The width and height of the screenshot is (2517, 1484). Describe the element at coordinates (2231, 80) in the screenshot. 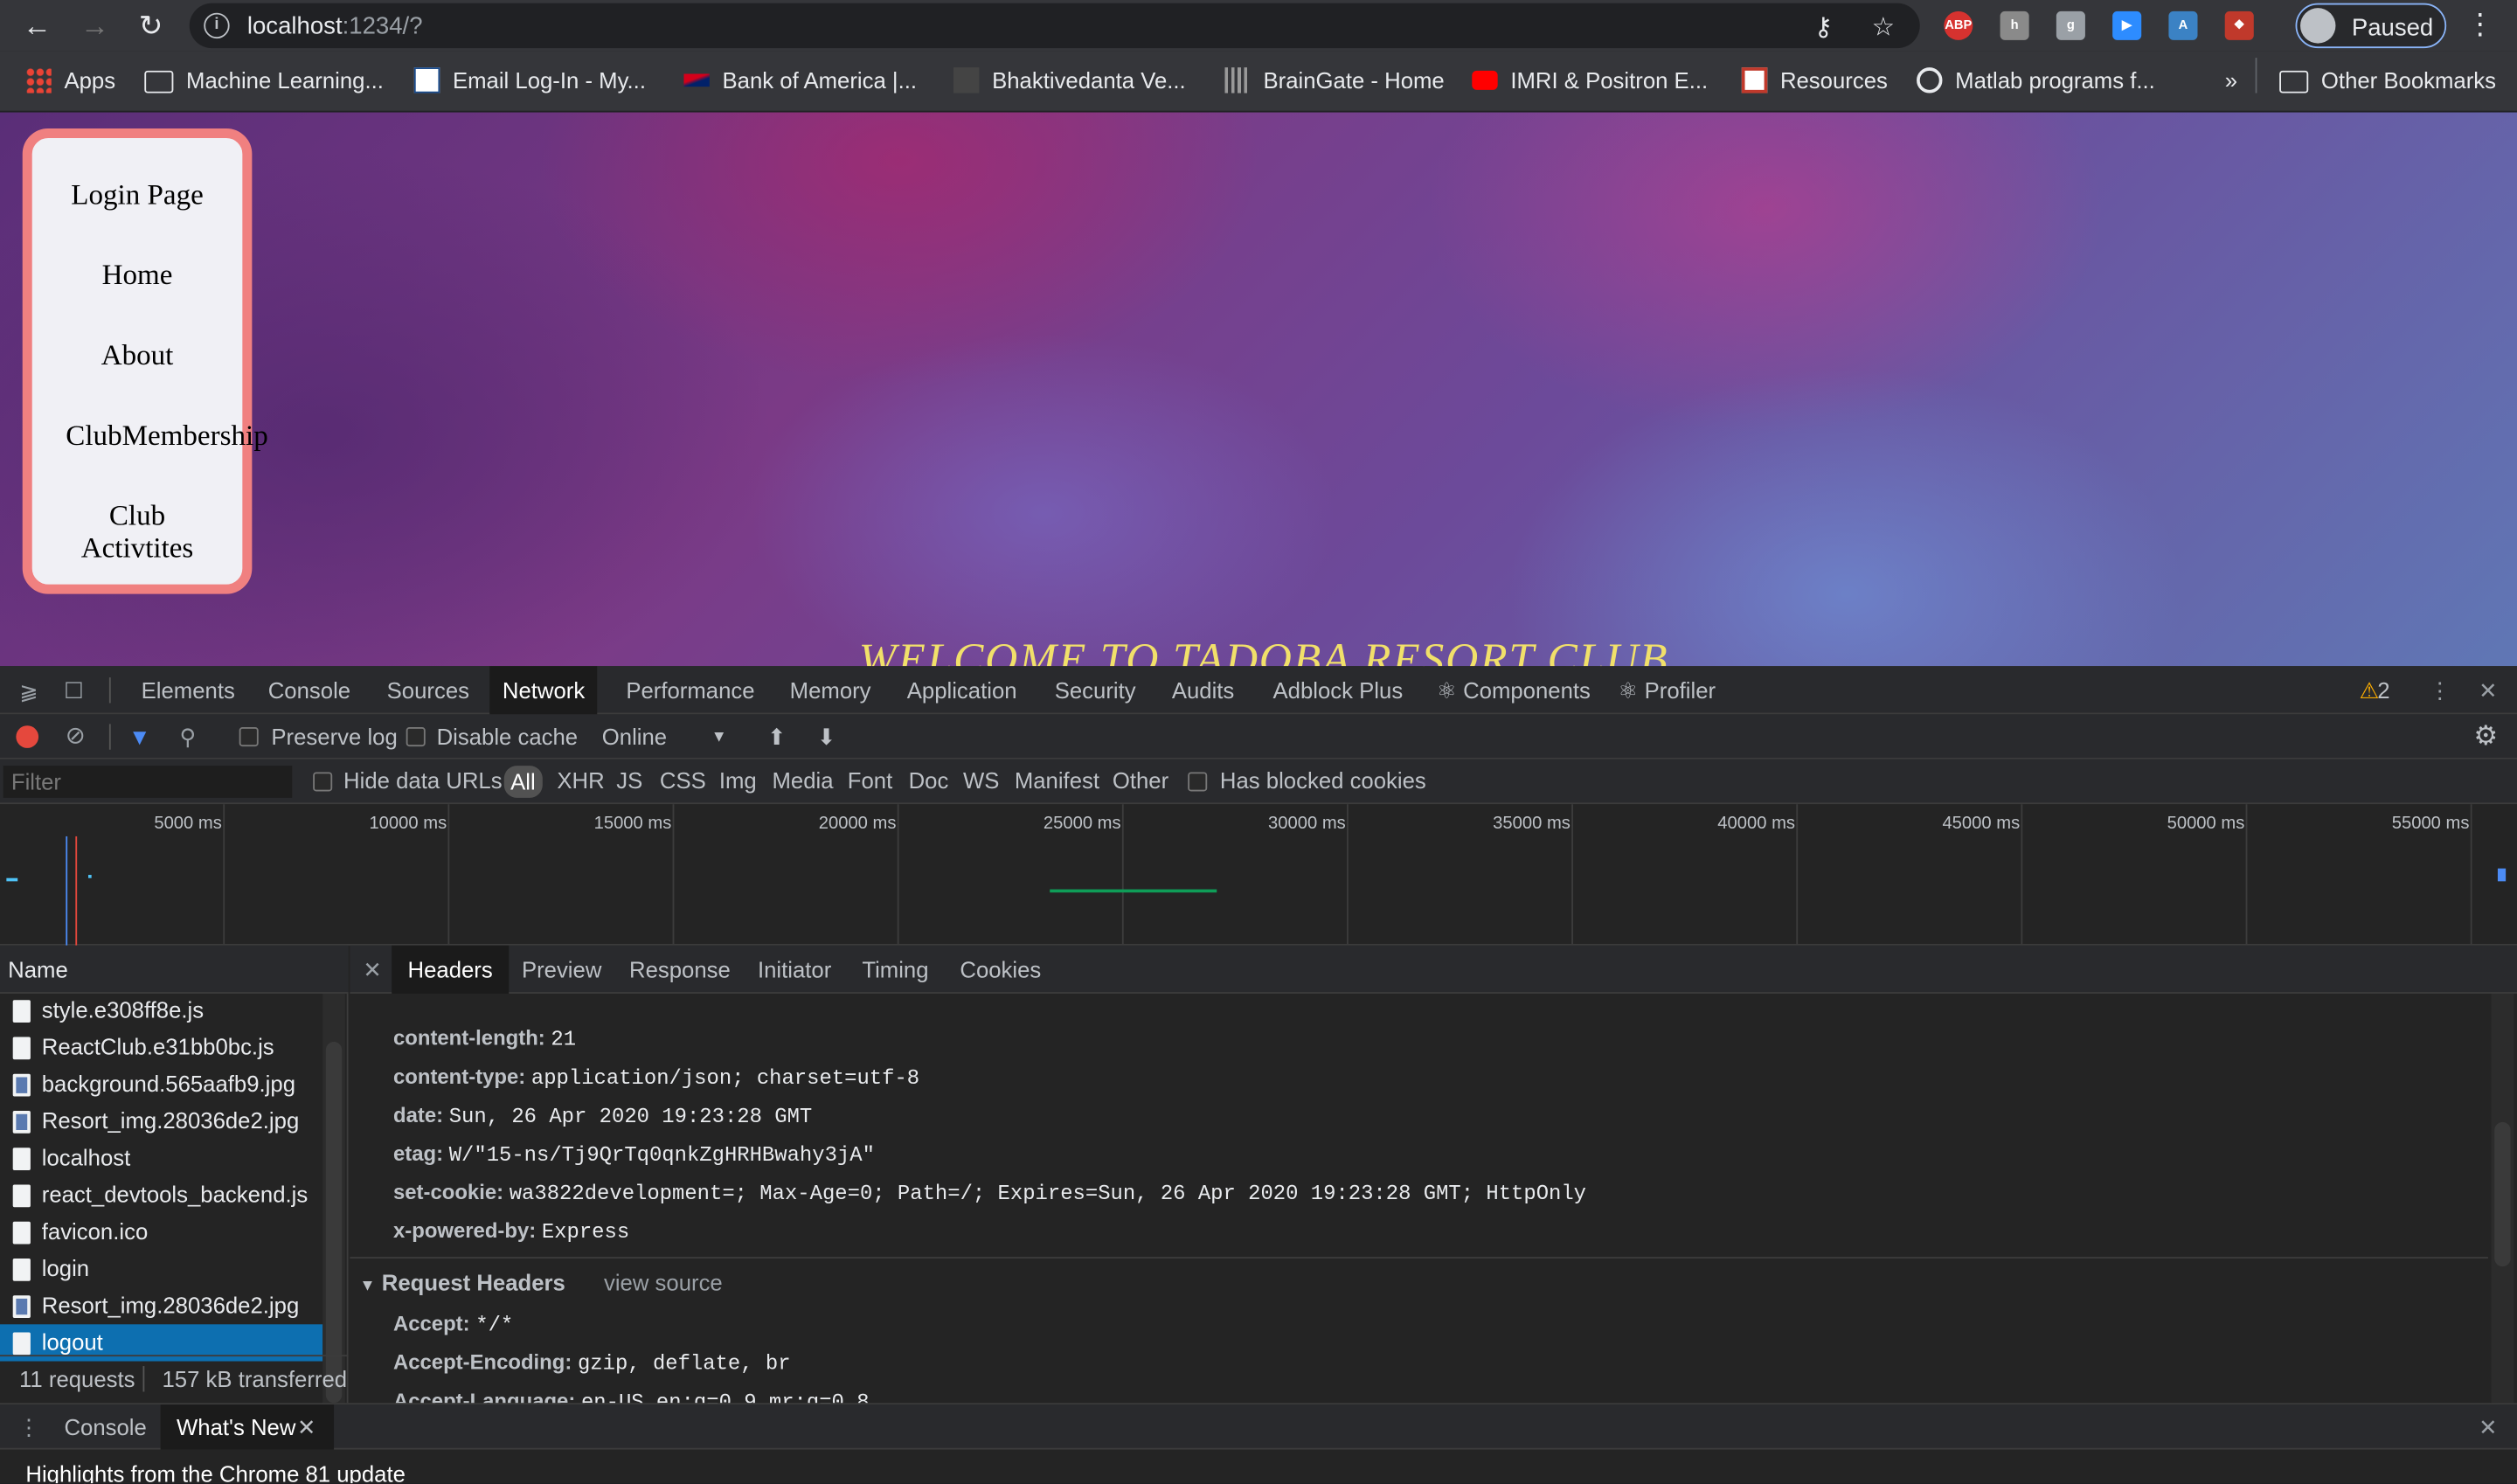

I see `bookmarks-overflow-icon: »` at that location.